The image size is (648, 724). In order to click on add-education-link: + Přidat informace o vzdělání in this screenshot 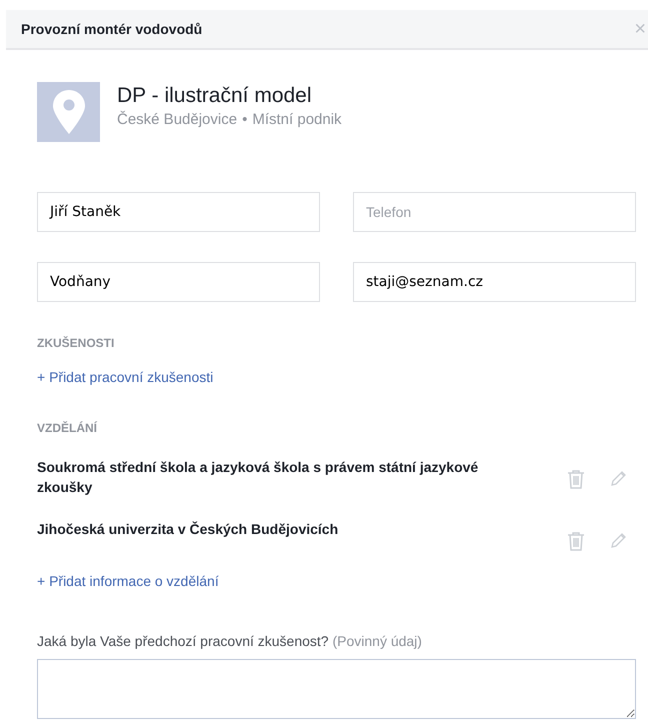, I will do `click(128, 581)`.